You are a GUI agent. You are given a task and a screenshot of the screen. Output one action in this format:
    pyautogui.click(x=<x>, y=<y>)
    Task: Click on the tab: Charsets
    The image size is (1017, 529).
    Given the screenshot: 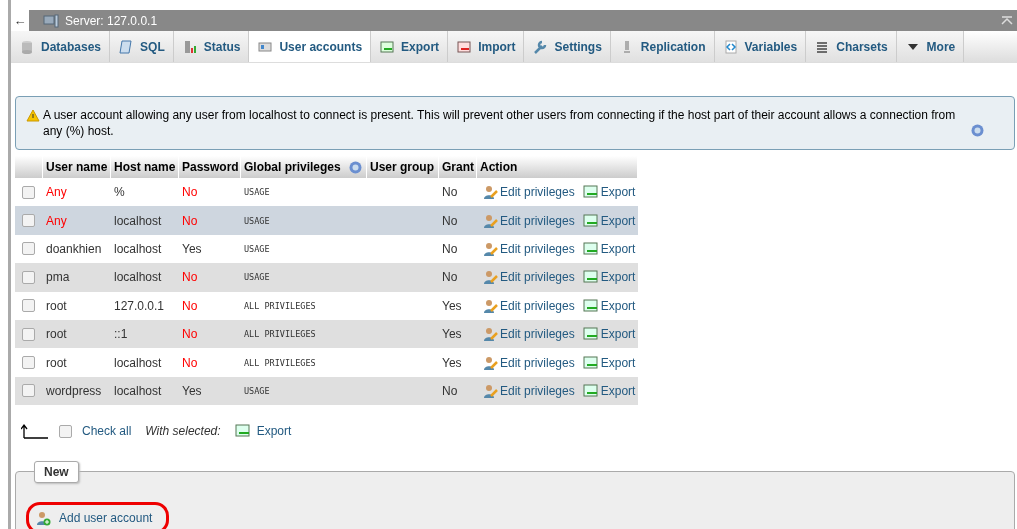 What is the action you would take?
    pyautogui.click(x=851, y=46)
    